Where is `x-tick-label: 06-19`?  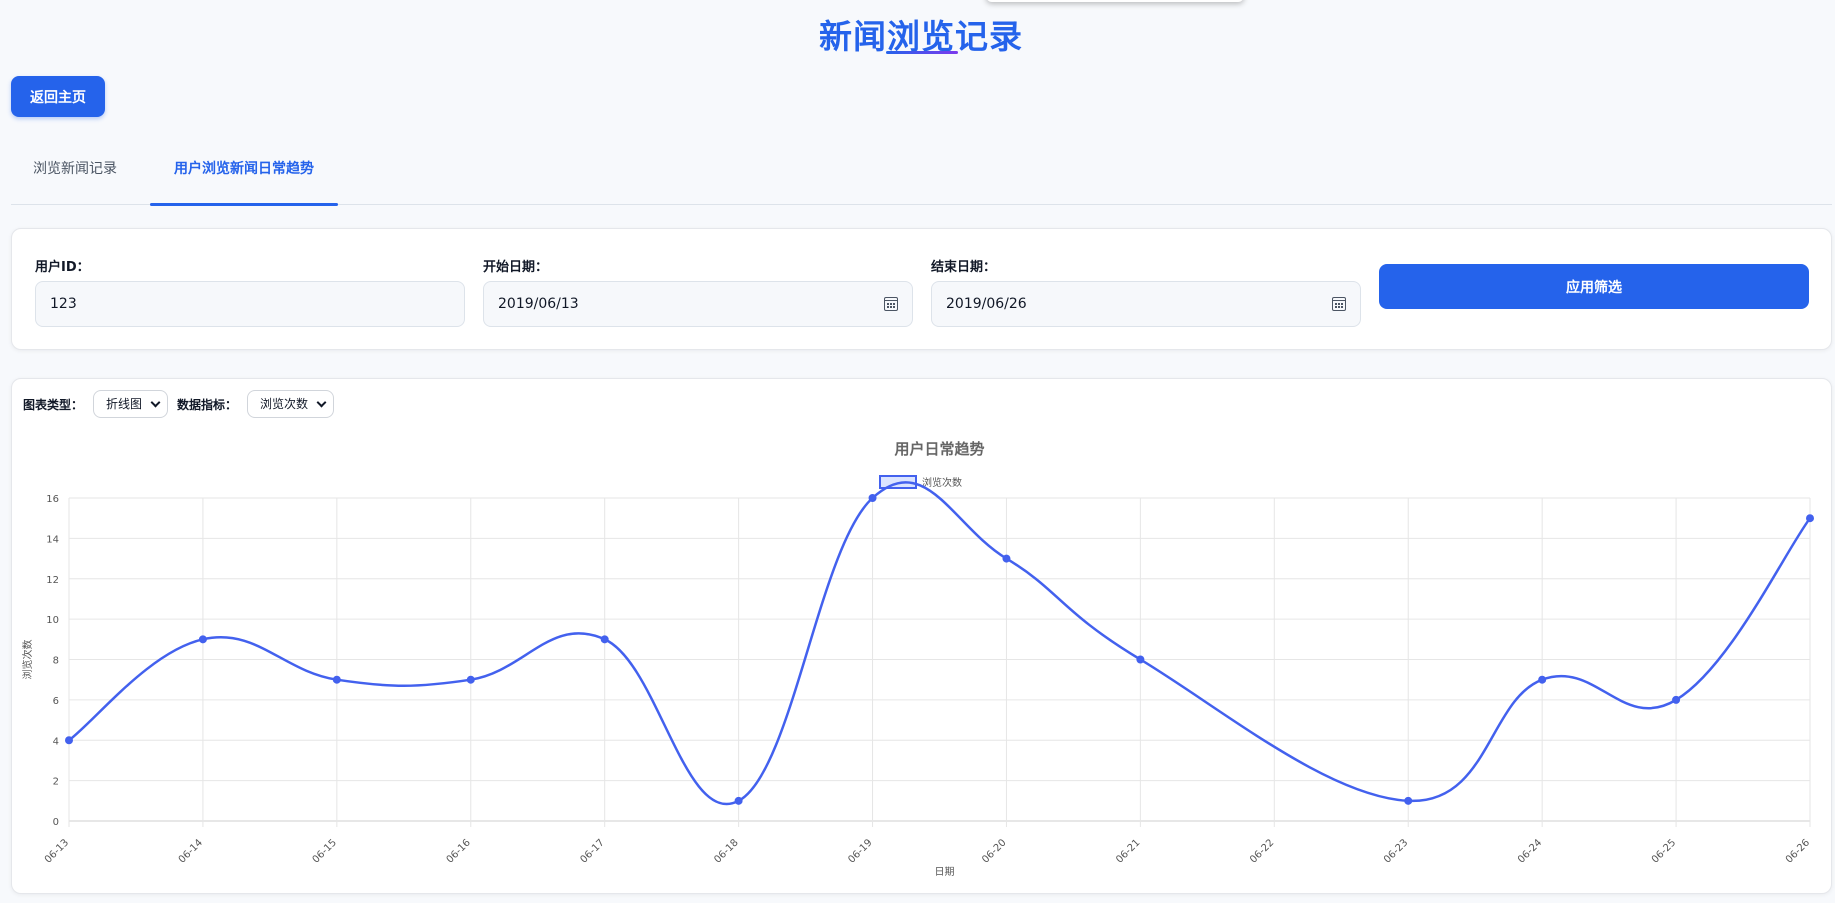
x-tick-label: 06-19 is located at coordinates (860, 851).